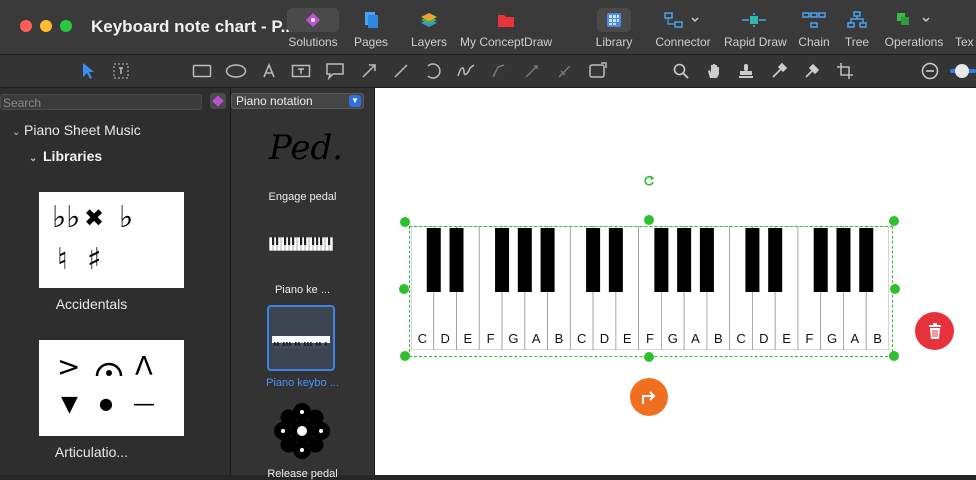 The width and height of the screenshot is (976, 480). I want to click on resize-handle-right, so click(895, 289).